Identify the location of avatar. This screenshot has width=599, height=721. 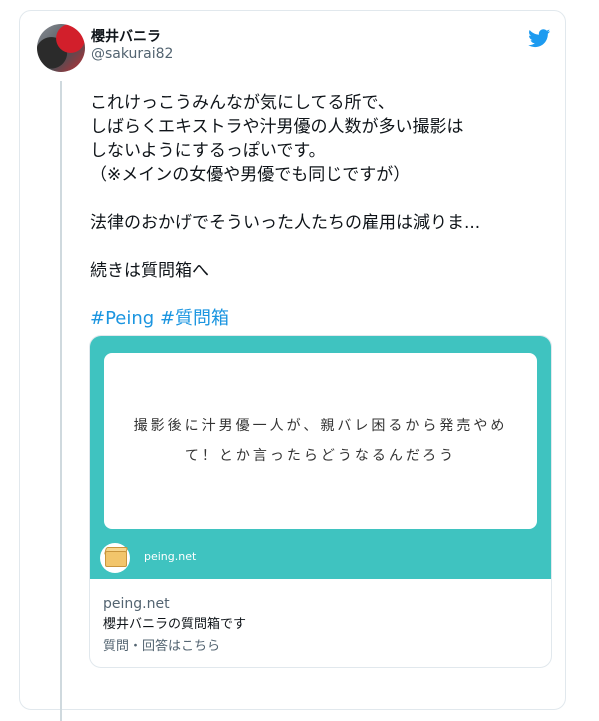
(61, 48).